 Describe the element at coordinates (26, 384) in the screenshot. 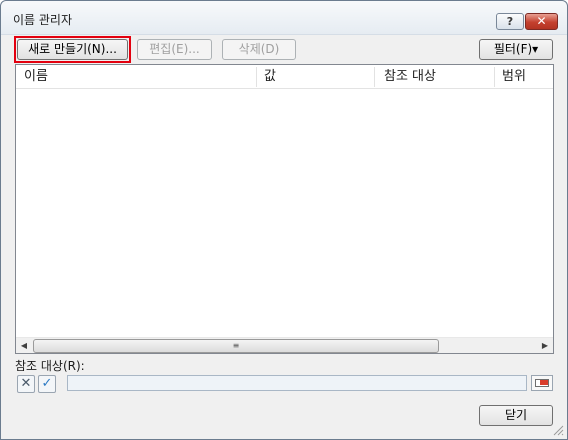

I see `cancel-icon: ✕` at that location.